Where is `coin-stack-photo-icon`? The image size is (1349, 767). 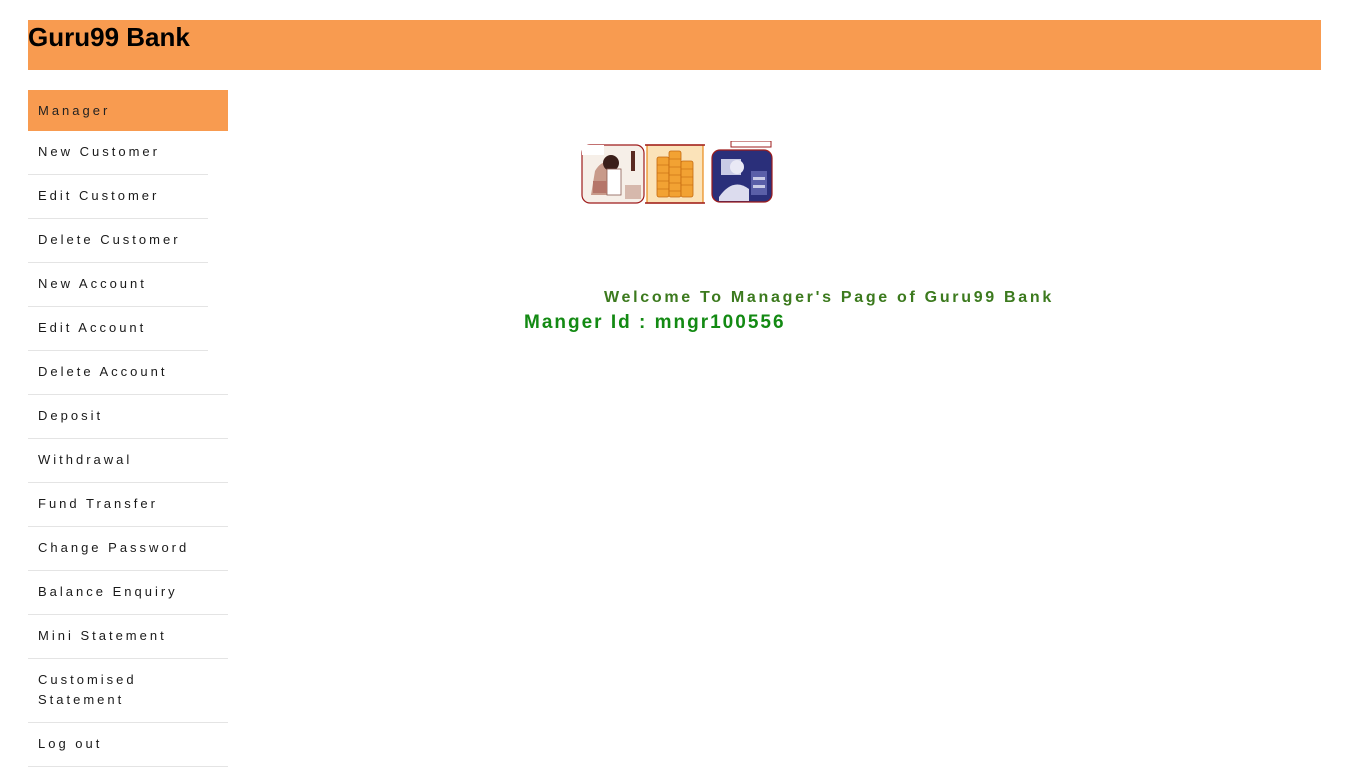
coin-stack-photo-icon is located at coordinates (675, 174).